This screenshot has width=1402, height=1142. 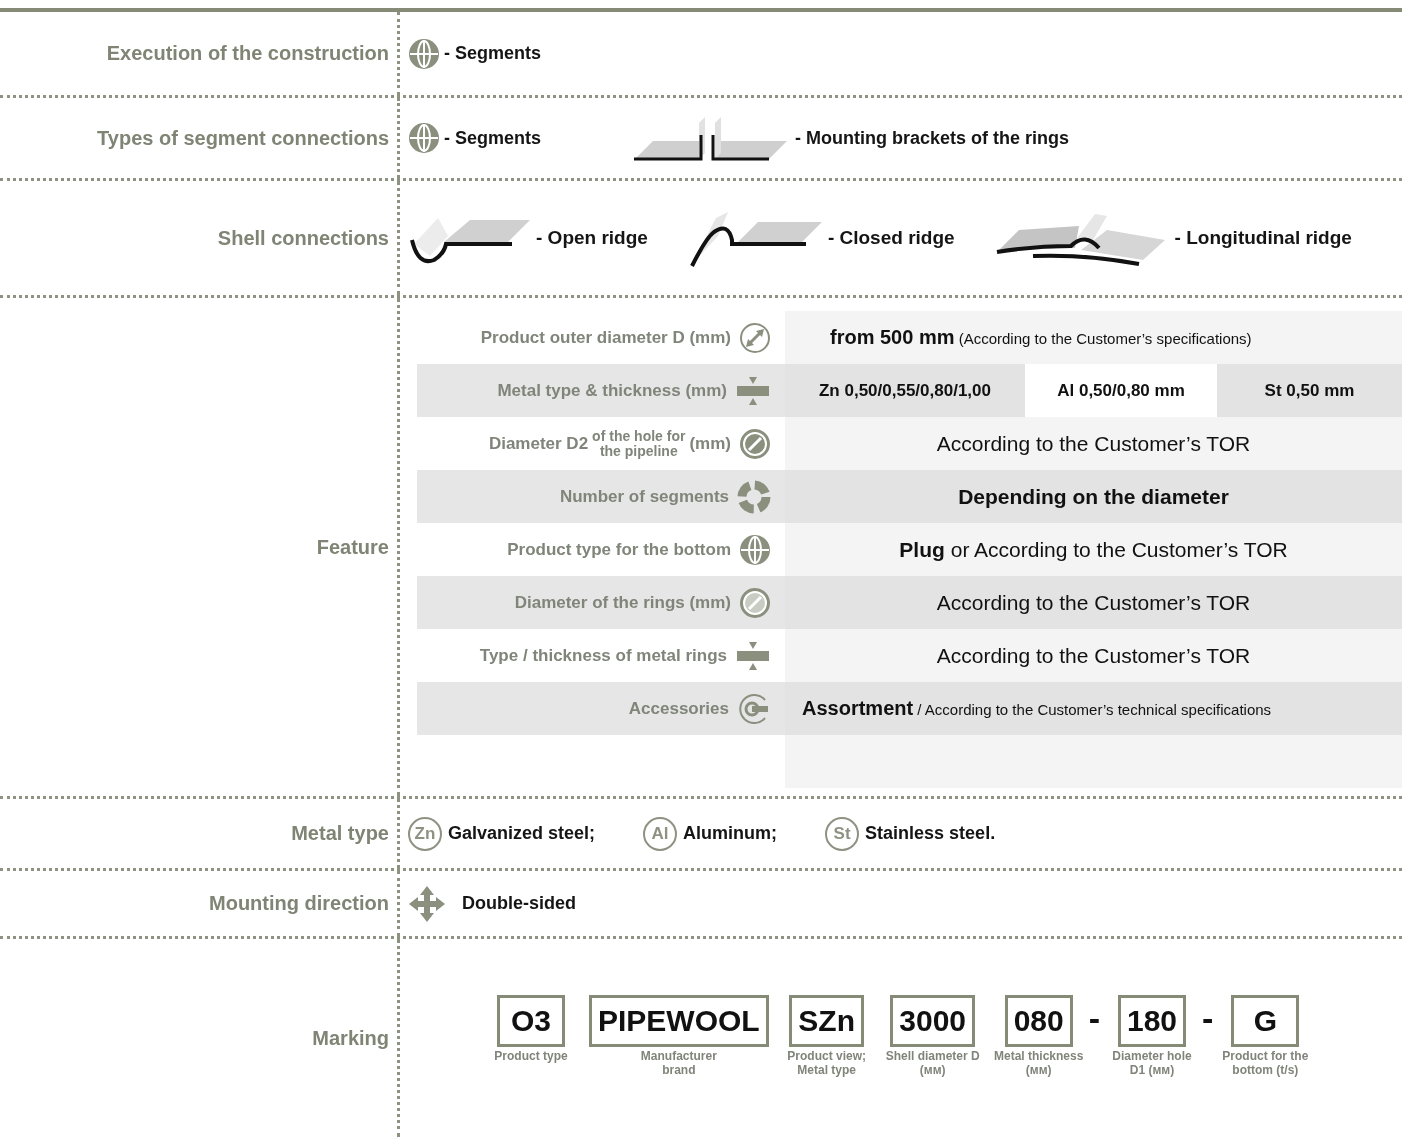 I want to click on item-text: Aluminum;, so click(x=730, y=833).